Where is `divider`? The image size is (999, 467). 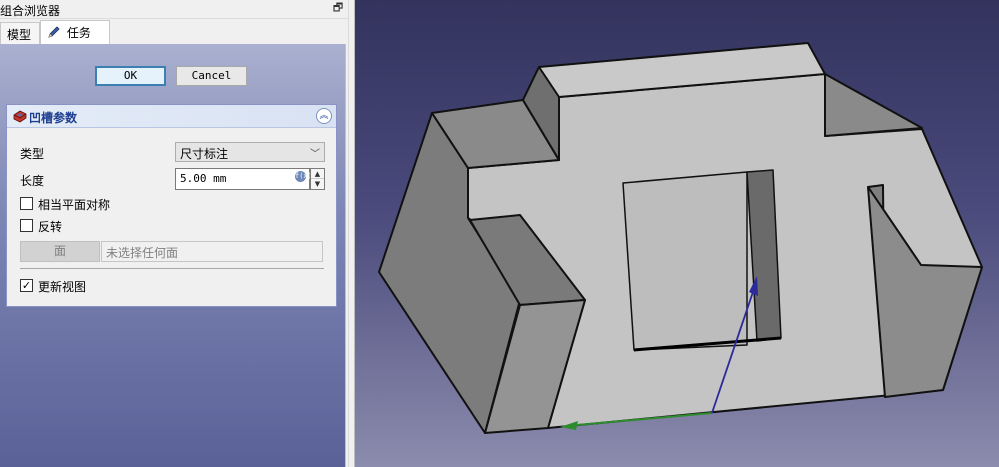 divider is located at coordinates (172, 268).